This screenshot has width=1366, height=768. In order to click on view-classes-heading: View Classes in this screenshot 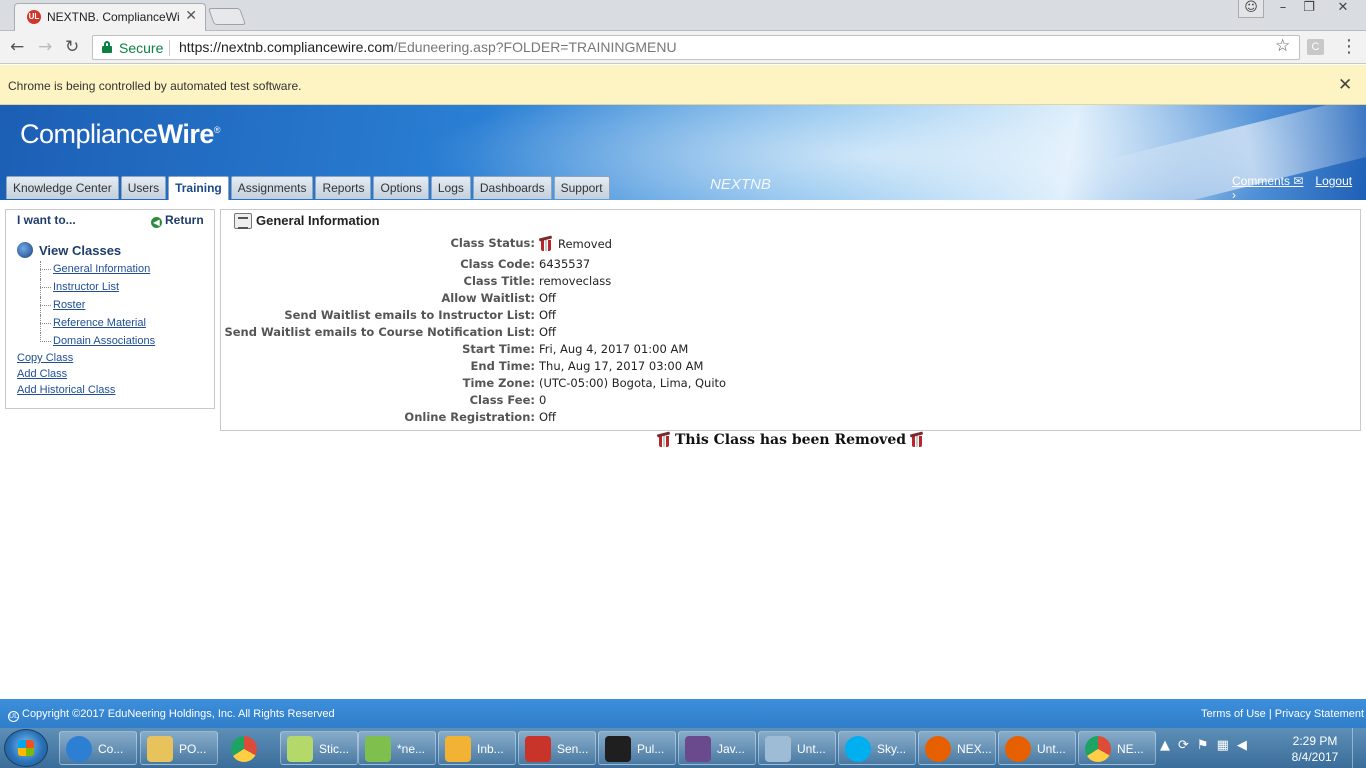, I will do `click(69, 250)`.